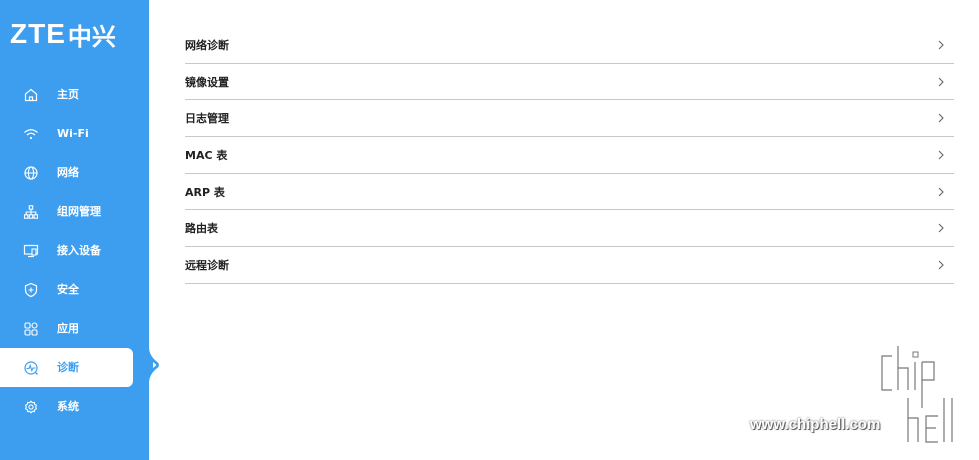  I want to click on sidebar-item-network: 网络, so click(74, 172).